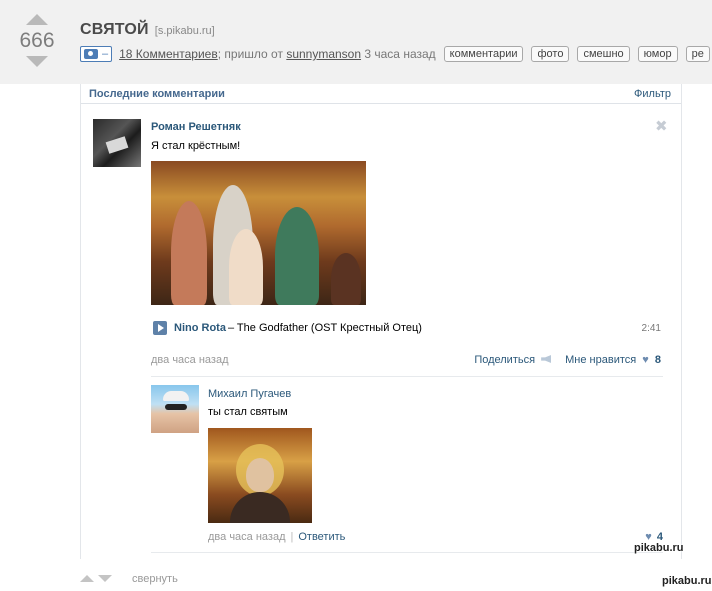  Describe the element at coordinates (105, 578) in the screenshot. I see `footer-downvote-icon` at that location.